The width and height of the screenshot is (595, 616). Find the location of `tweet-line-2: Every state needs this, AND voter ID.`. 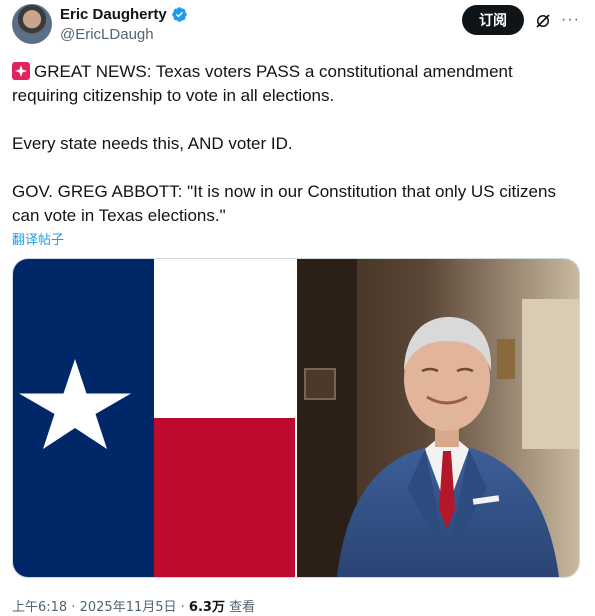

tweet-line-2: Every state needs this, AND voter ID. is located at coordinates (152, 143).